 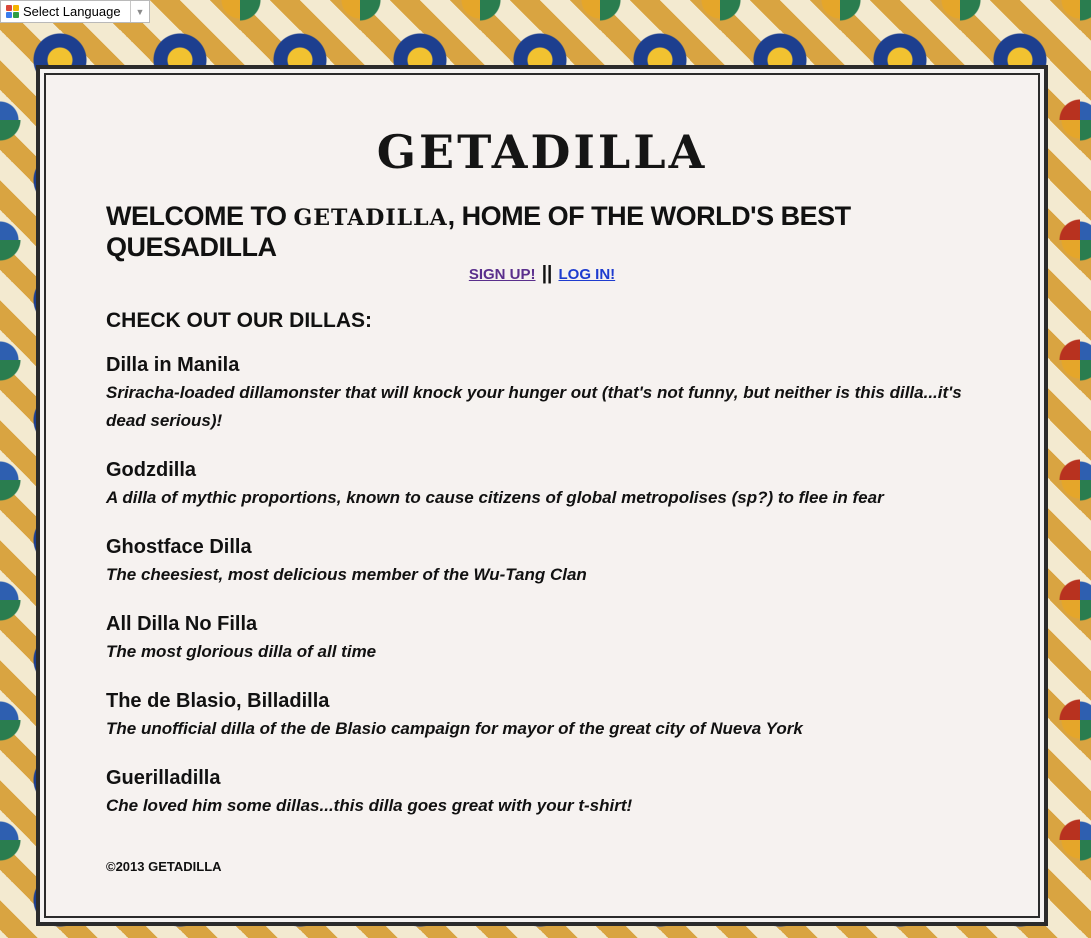 What do you see at coordinates (163, 778) in the screenshot?
I see `dilla-name: Guerilladilla` at bounding box center [163, 778].